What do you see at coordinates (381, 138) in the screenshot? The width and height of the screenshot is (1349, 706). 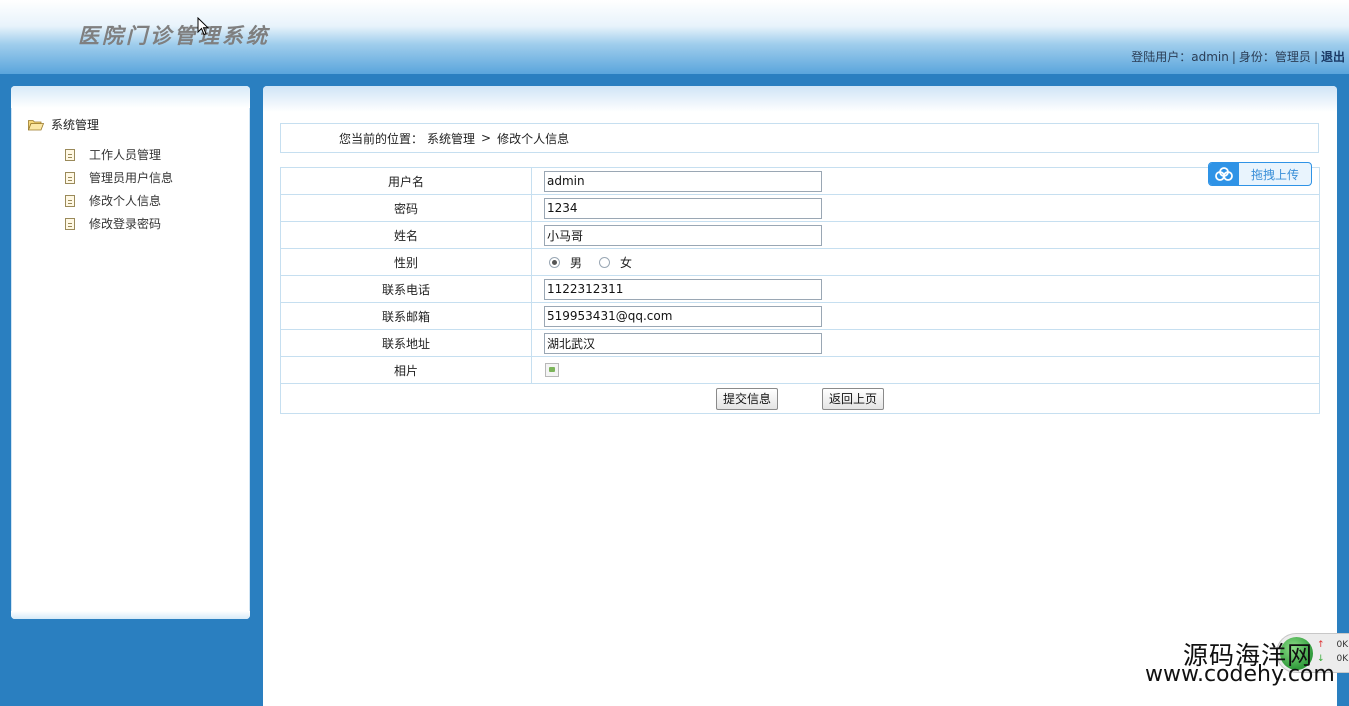 I see `breadcrumb-prefix: 您当前的位置：` at bounding box center [381, 138].